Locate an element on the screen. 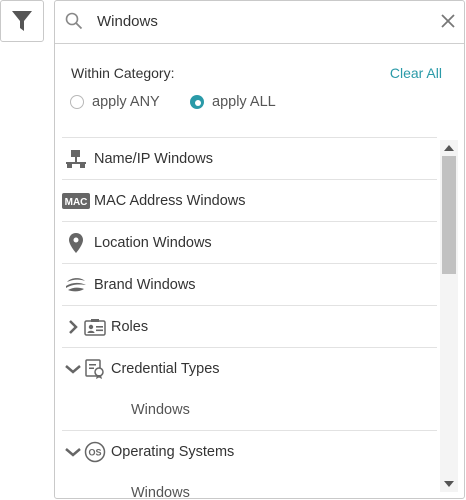  network-node-icon is located at coordinates (76, 158).